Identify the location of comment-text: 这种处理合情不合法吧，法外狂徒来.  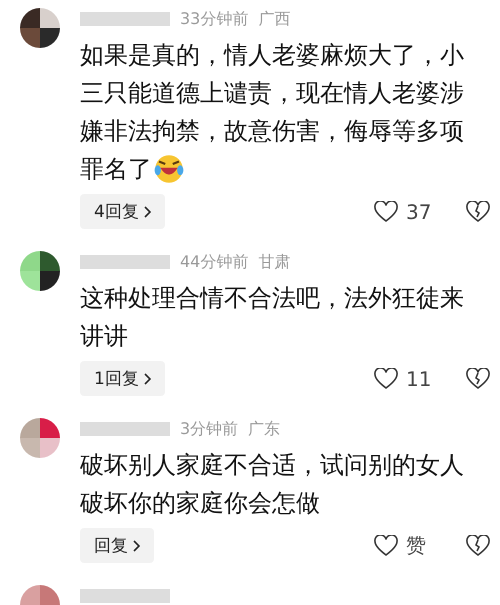
(272, 298).